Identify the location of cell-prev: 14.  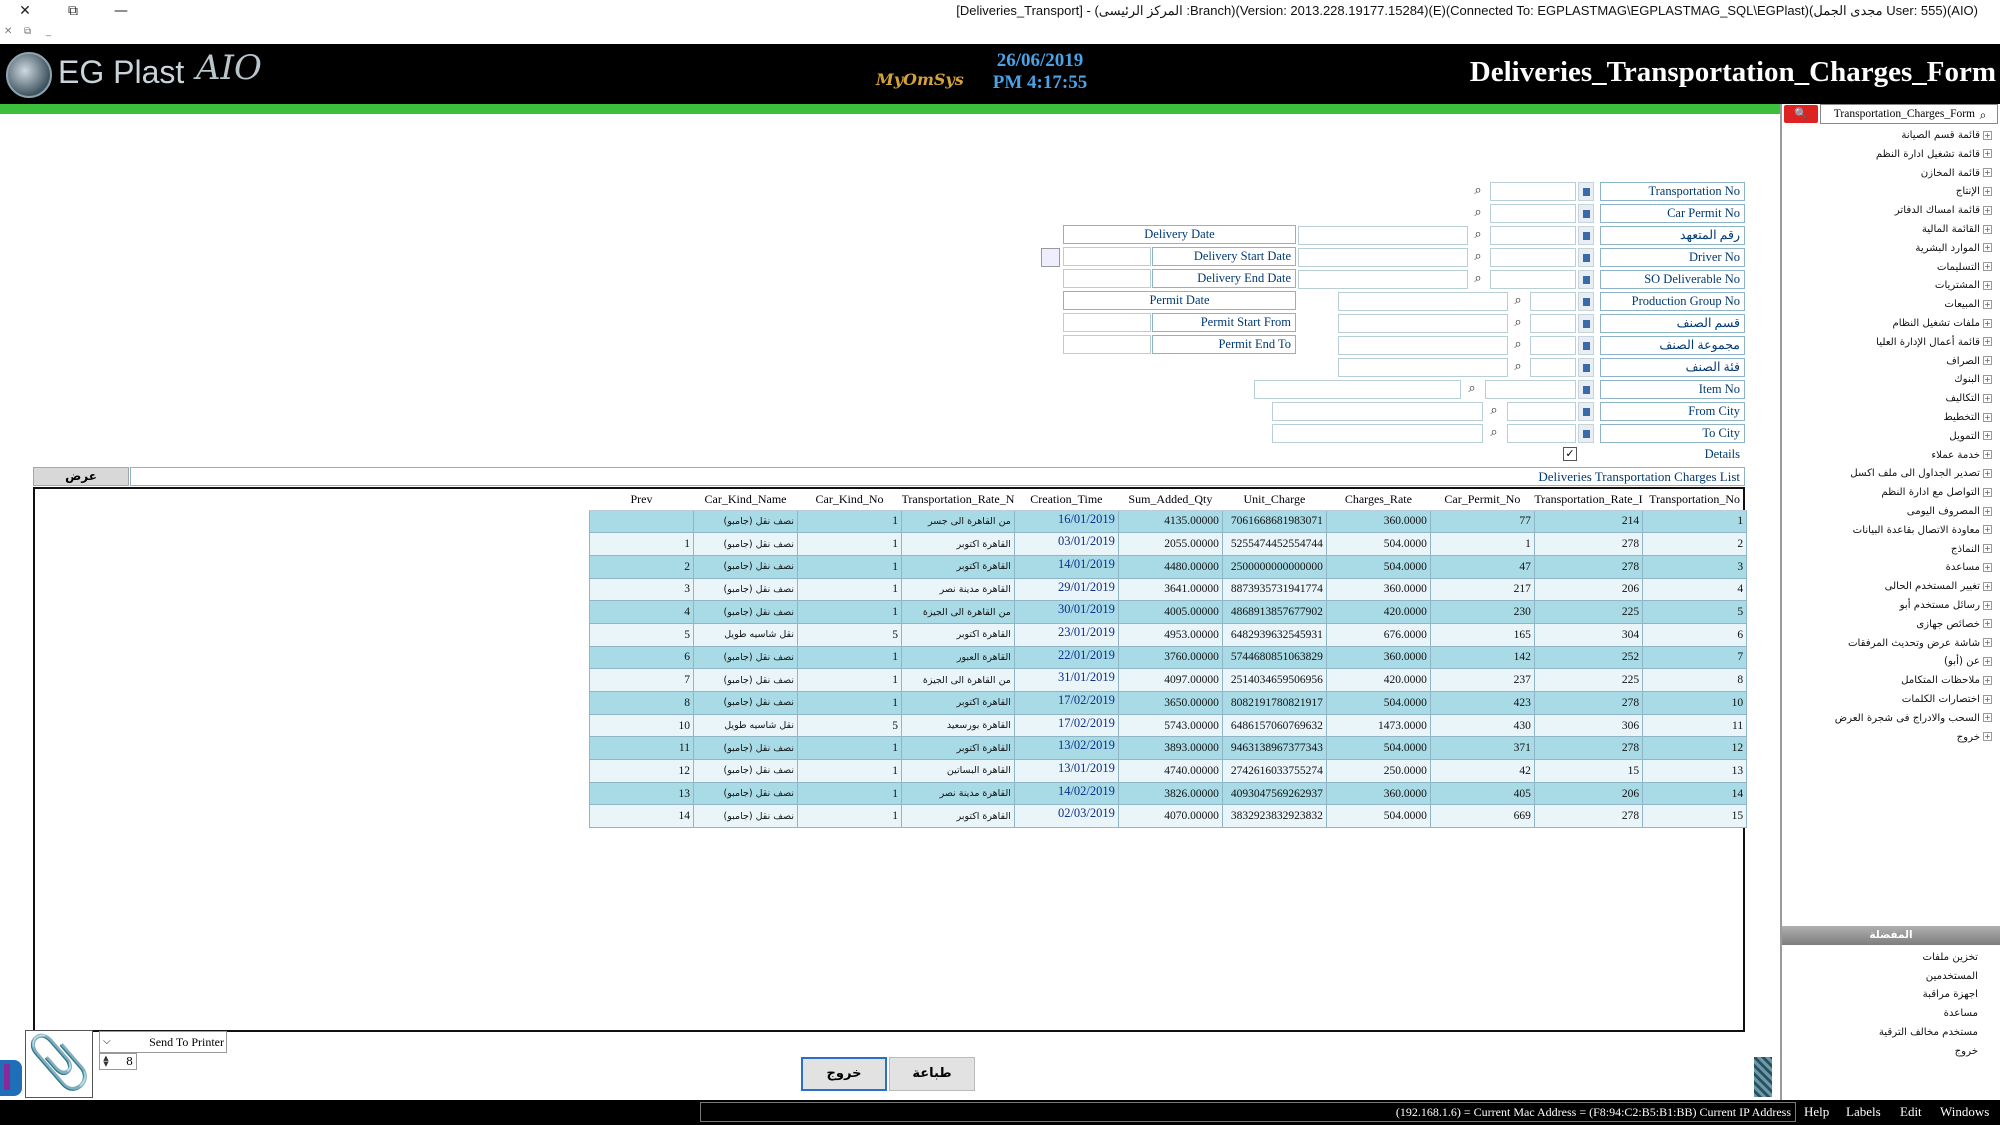
(641, 816).